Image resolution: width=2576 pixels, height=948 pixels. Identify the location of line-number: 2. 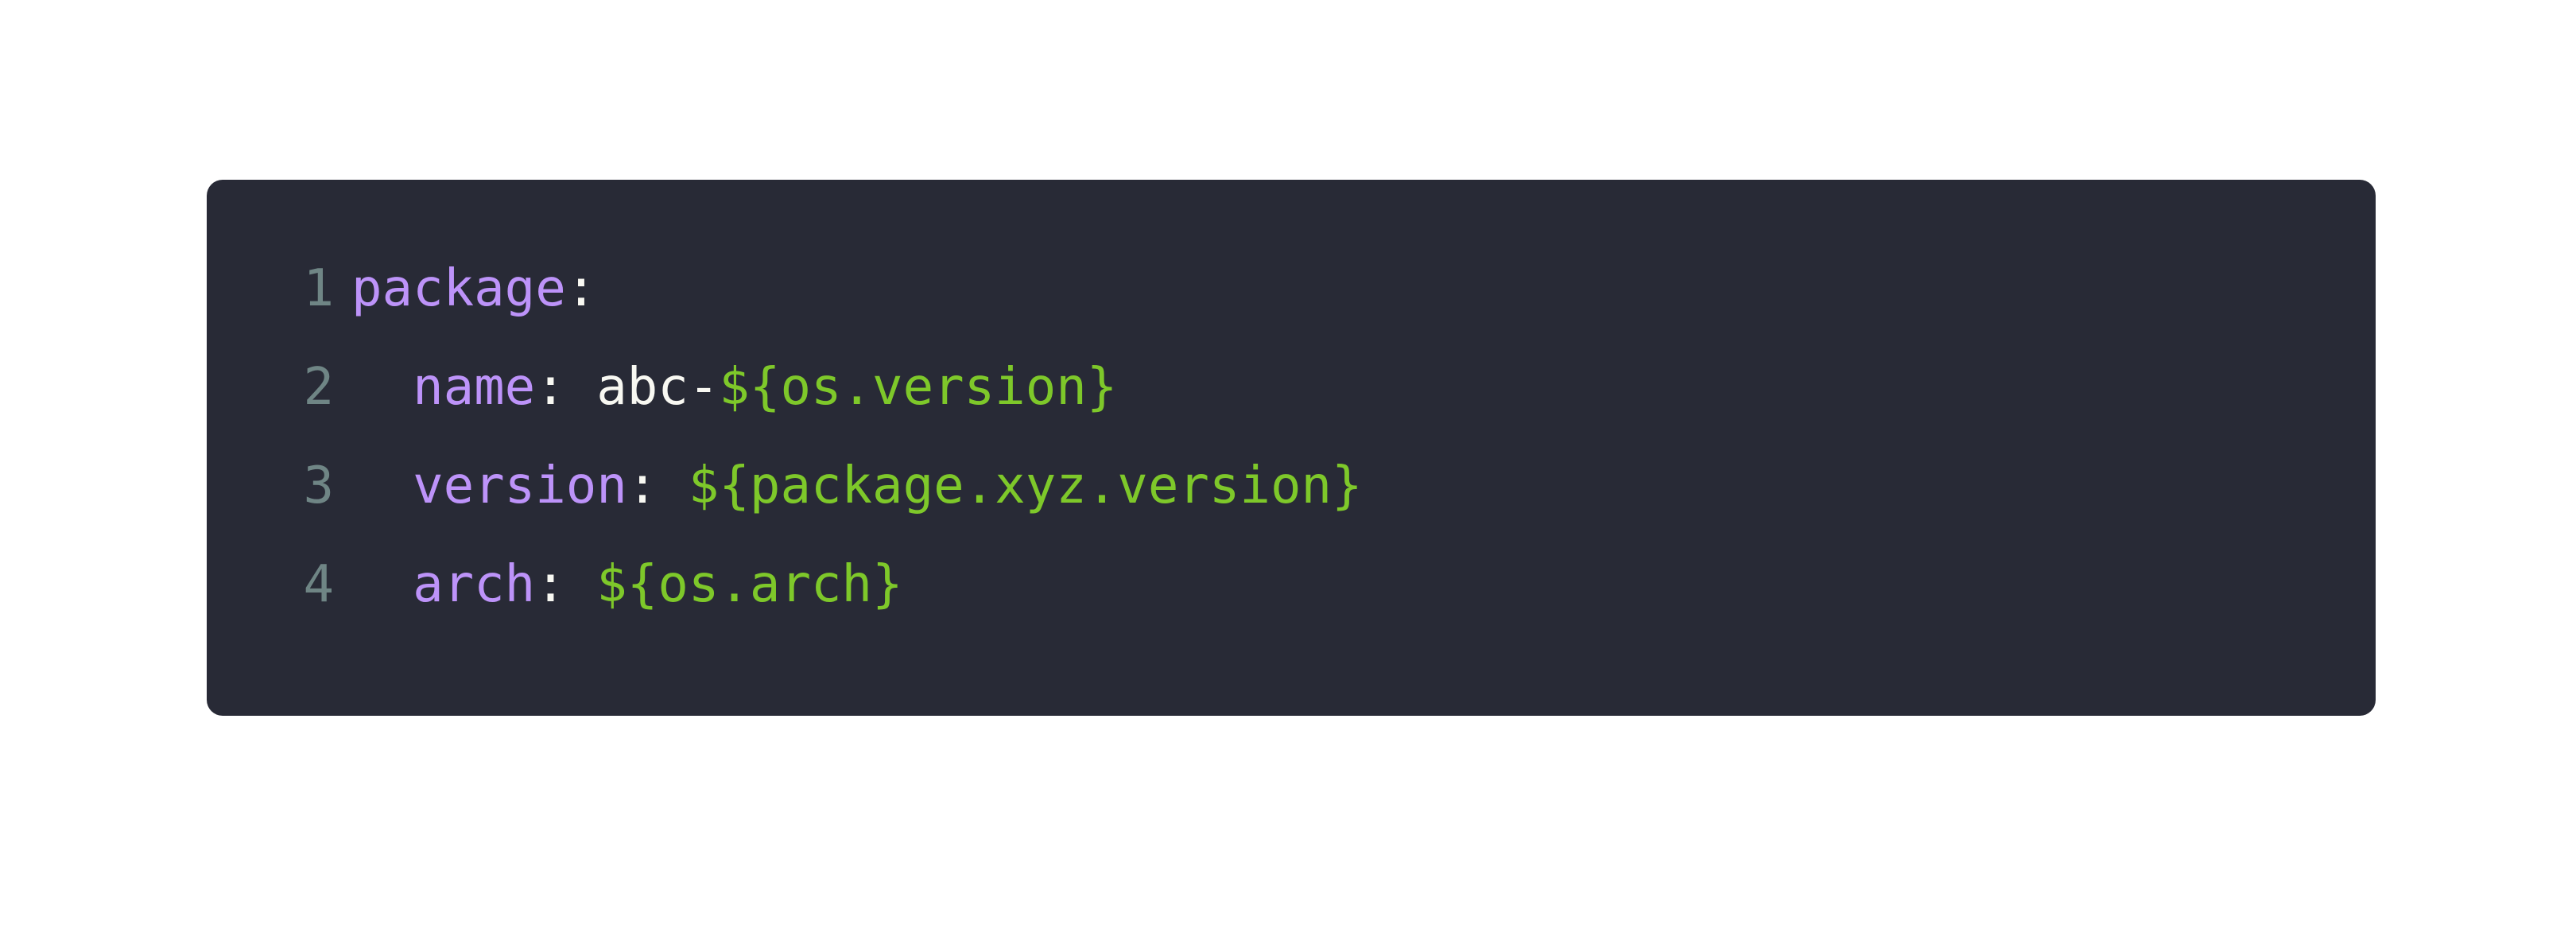
(319, 387).